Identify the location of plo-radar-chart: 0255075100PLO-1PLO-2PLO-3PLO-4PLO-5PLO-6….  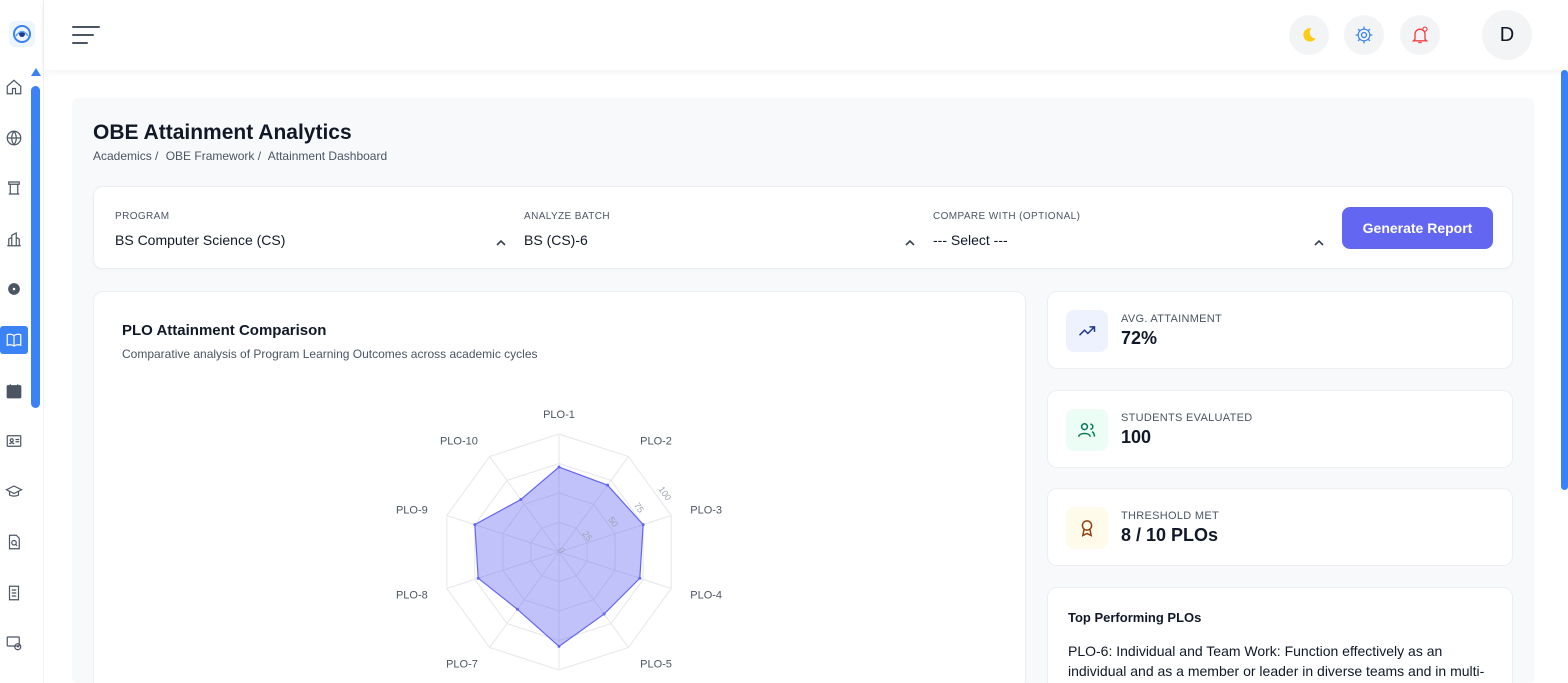
(559, 540).